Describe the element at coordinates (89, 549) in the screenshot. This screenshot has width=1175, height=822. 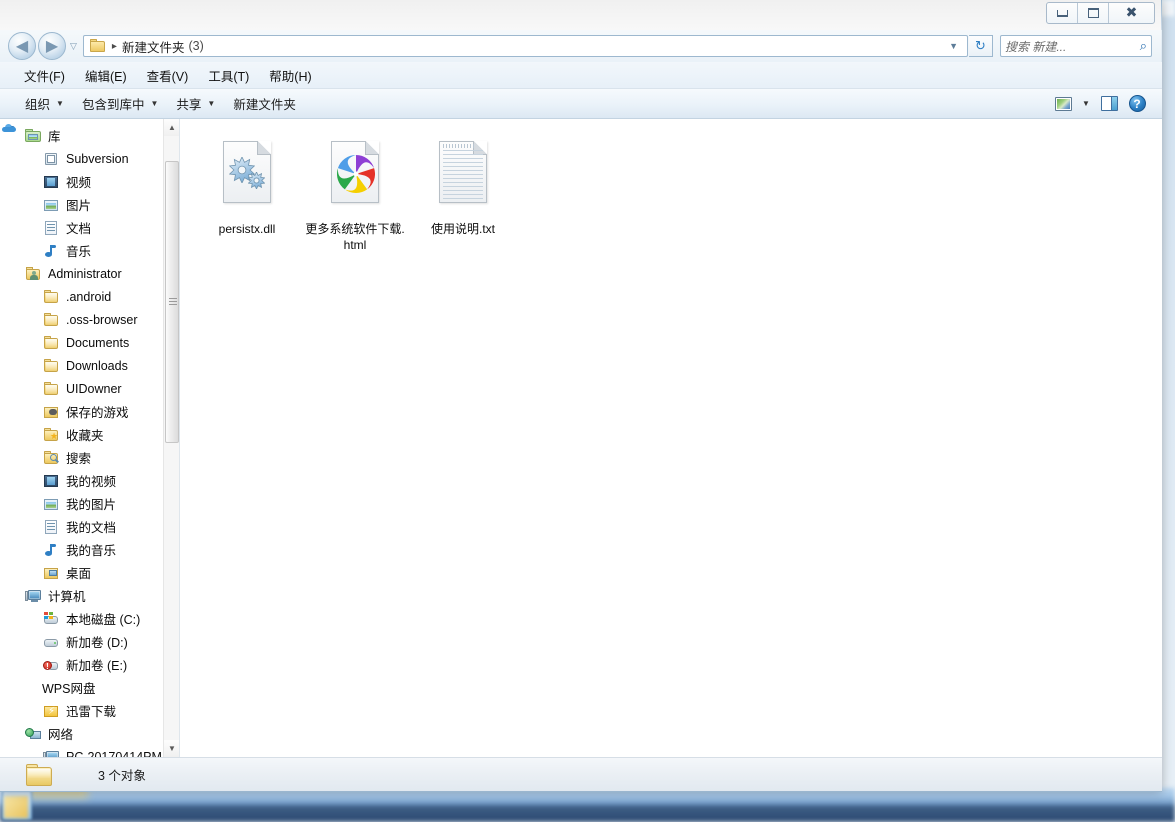
I see `nav-item-18: 我的音乐` at that location.